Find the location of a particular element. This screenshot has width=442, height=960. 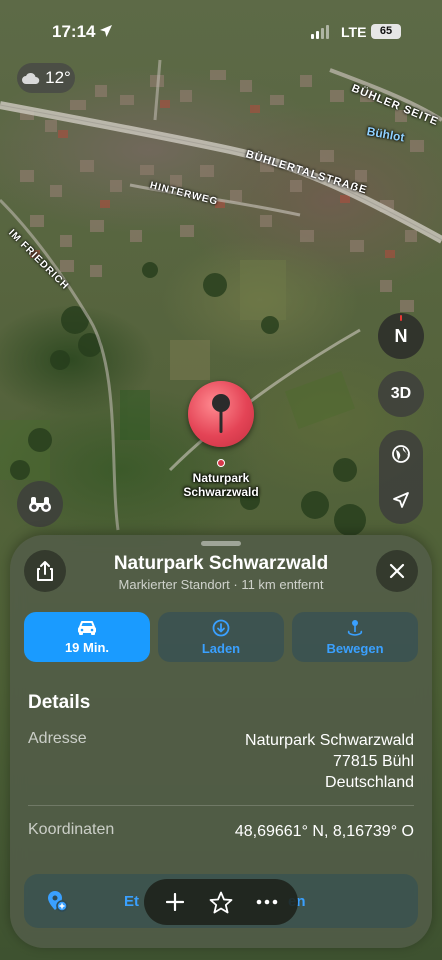

place-subtitle: Markierter Standort · 11 km entfernt is located at coordinates (221, 584).